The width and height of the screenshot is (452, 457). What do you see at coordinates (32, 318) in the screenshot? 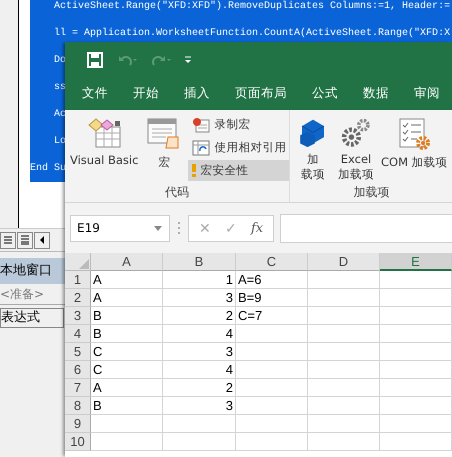
I see `column-header: 表达式` at bounding box center [32, 318].